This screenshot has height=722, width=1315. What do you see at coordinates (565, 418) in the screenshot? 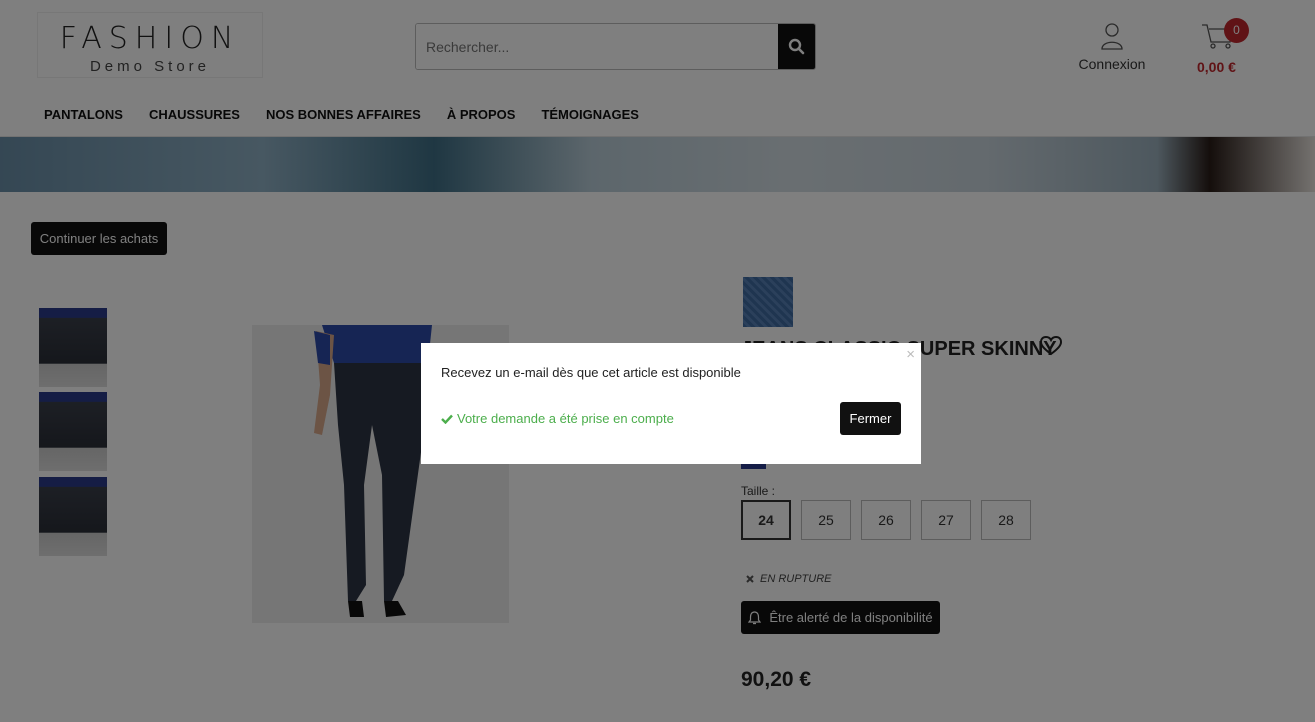
I see `modal-success-text: Votre demande a été prise en compte` at bounding box center [565, 418].